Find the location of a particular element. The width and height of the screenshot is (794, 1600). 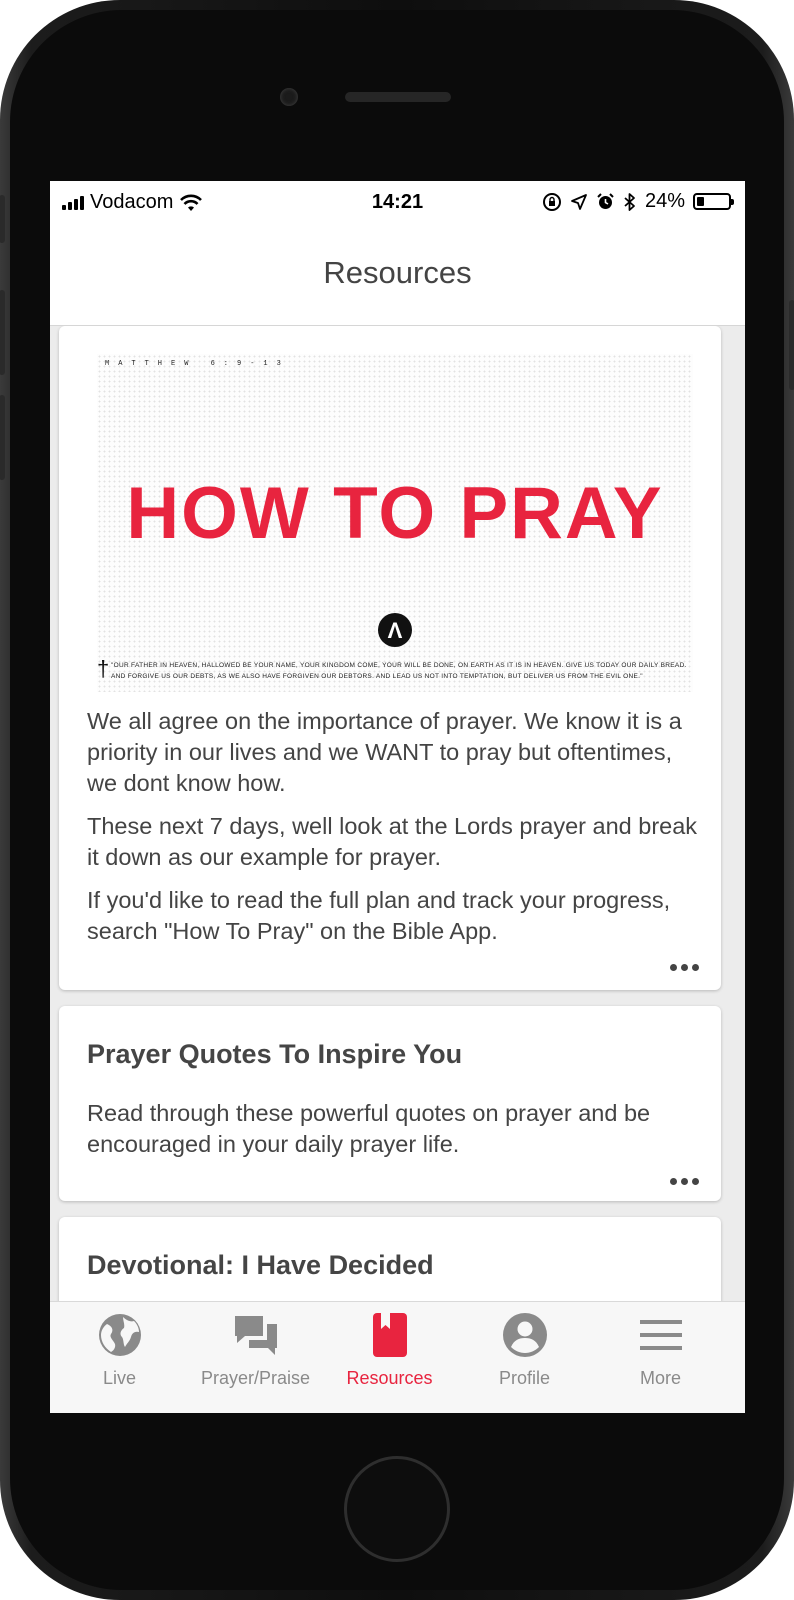

volume-down-button is located at coordinates (2, 437).